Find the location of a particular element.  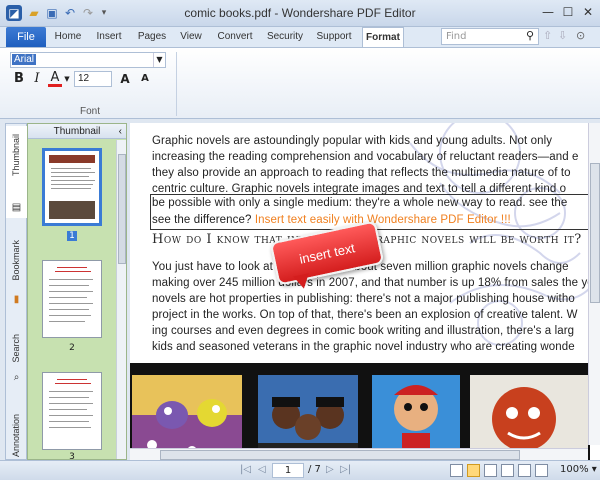

thumbnail-scrollbar is located at coordinates (121, 299).